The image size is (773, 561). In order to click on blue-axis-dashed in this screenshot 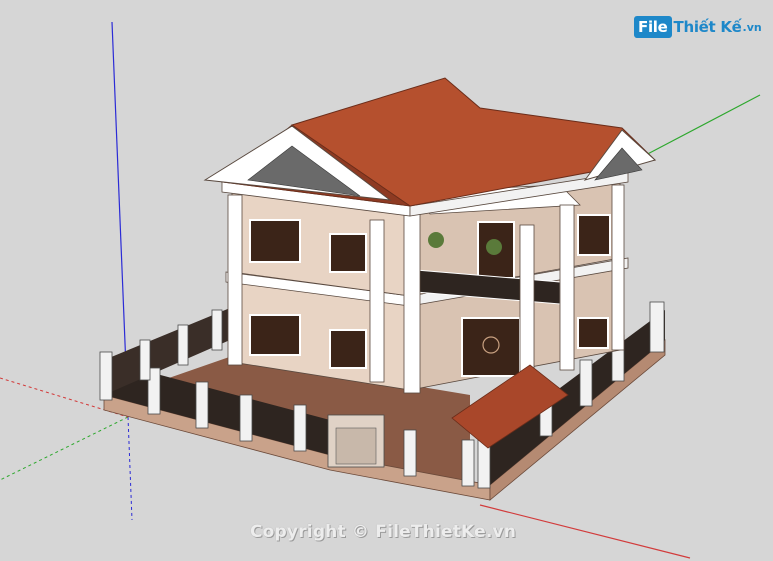, I will do `click(130, 468)`.